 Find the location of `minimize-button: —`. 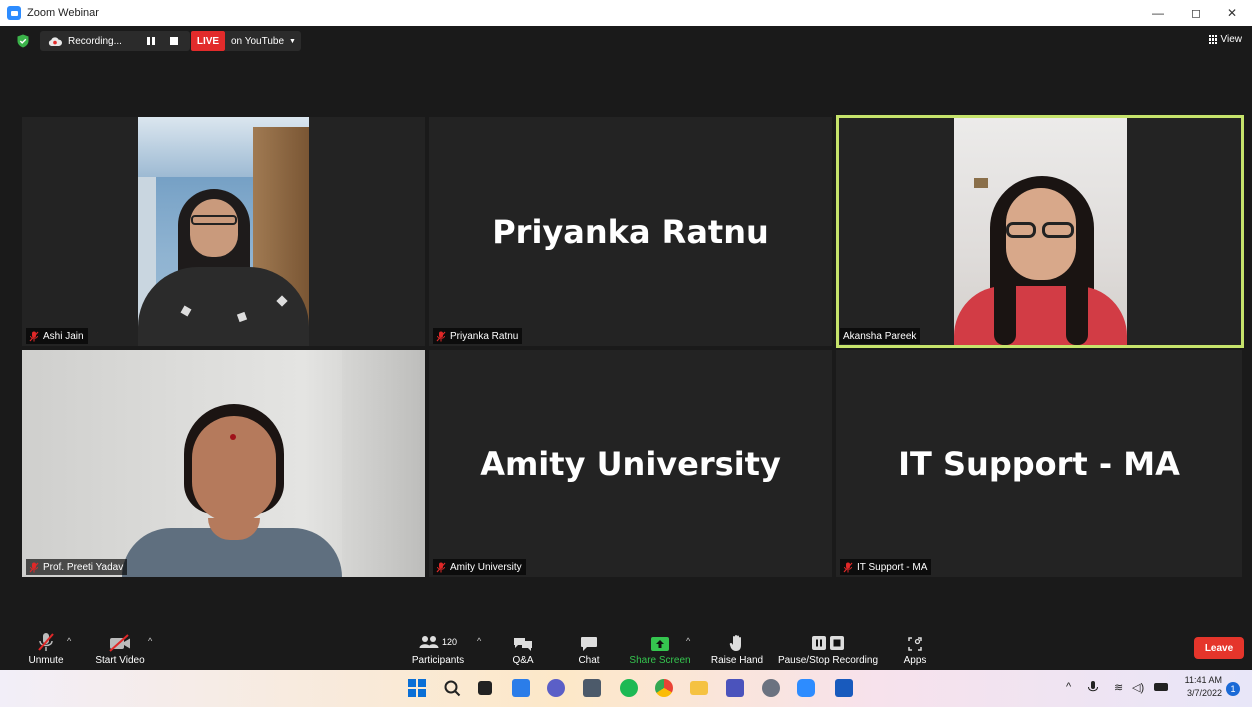

minimize-button: — is located at coordinates (1158, 13).